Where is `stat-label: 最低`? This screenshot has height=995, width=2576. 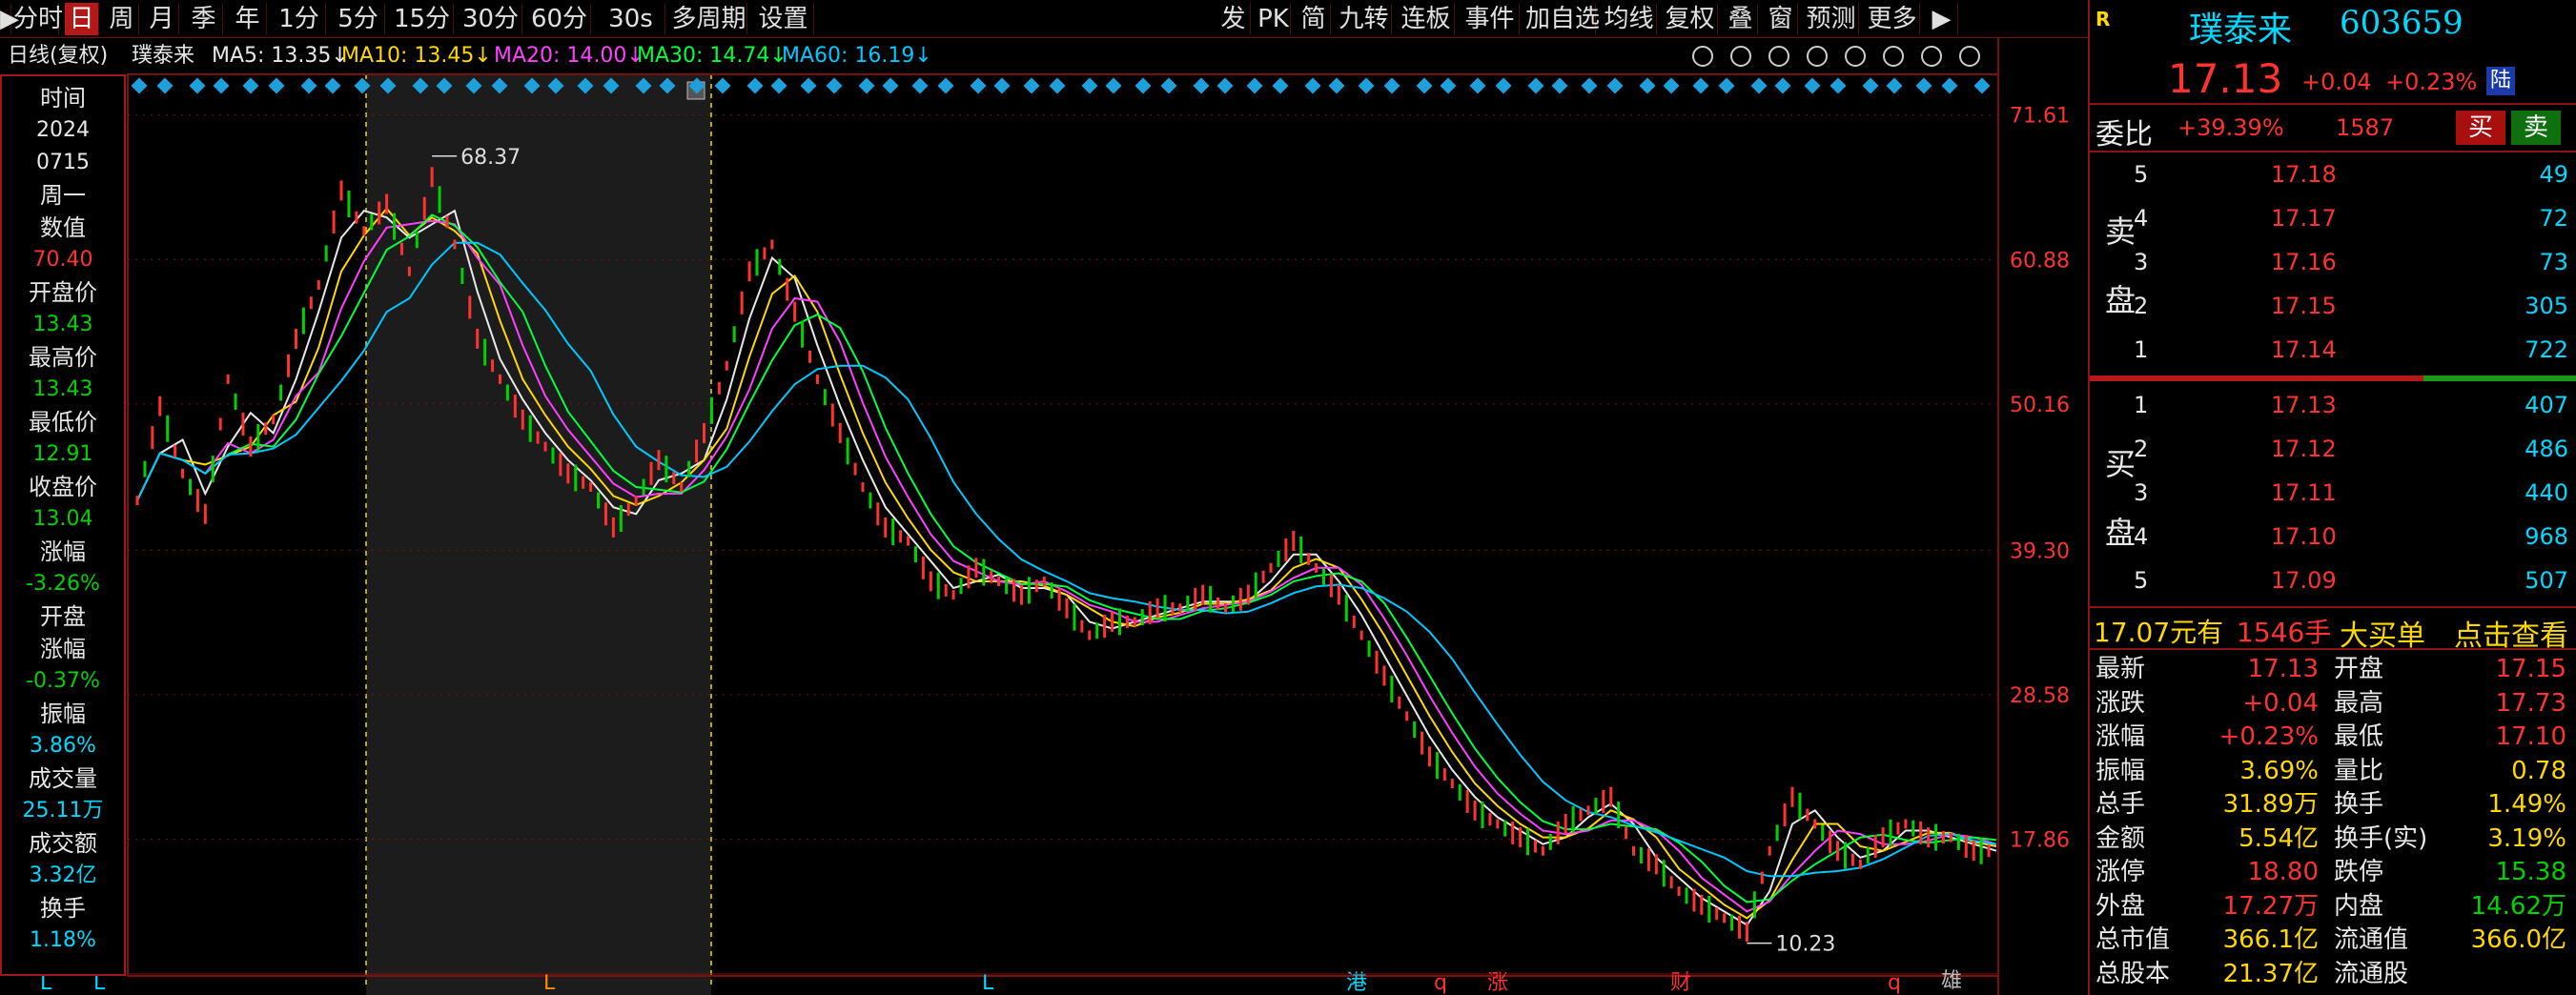
stat-label: 最低 is located at coordinates (2359, 736).